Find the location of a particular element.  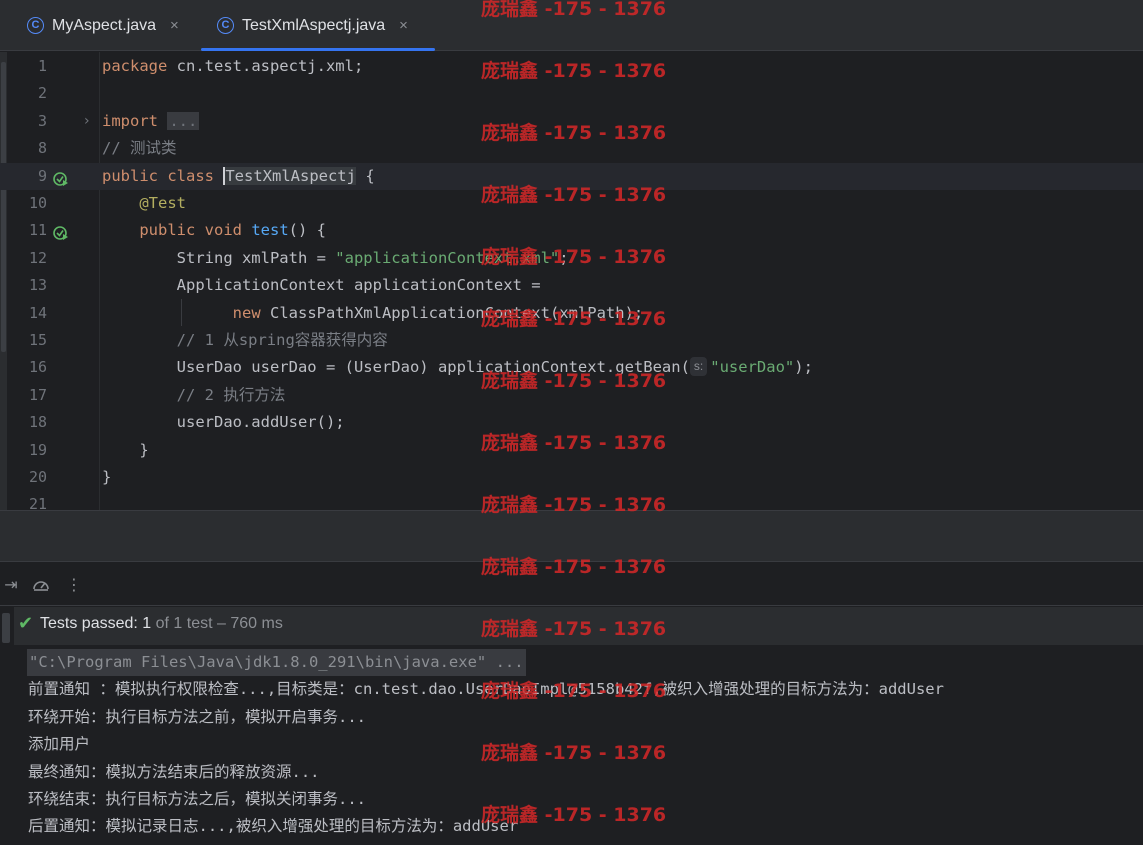

line-number: 10 is located at coordinates (37, 203).